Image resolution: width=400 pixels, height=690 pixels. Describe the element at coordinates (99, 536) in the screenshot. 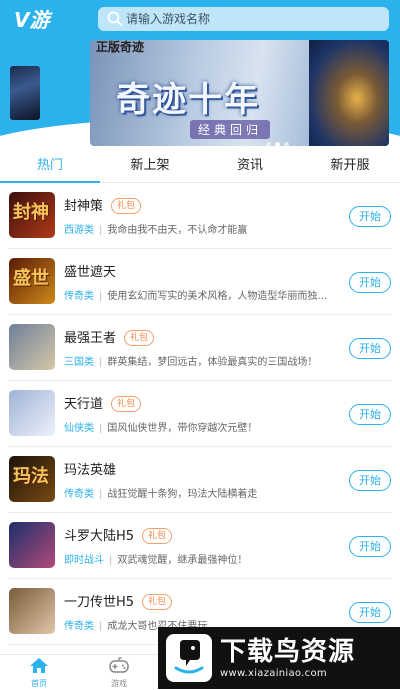

I see `game-name: 斗罗大陆H5` at that location.